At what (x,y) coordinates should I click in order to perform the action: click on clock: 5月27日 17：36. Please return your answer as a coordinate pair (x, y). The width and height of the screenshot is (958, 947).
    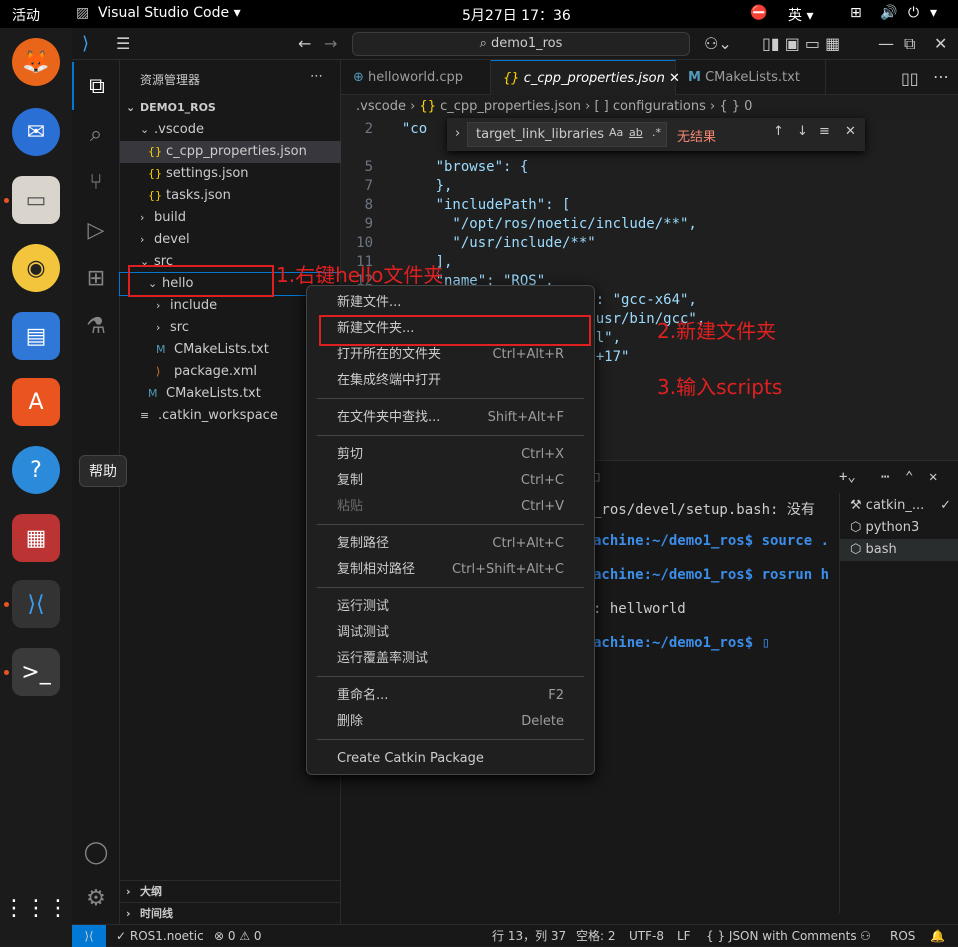
    Looking at the image, I should click on (516, 15).